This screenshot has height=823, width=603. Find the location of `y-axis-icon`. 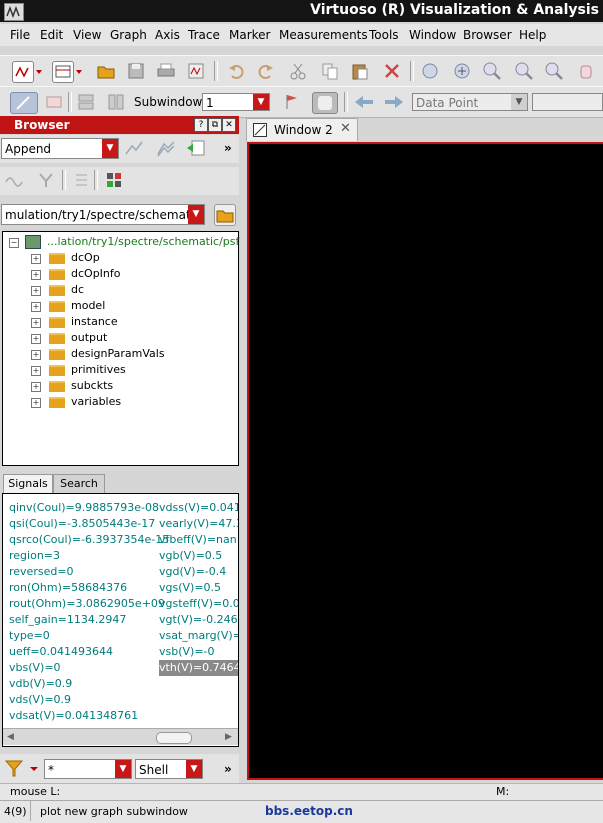

y-axis-icon is located at coordinates (46, 180).